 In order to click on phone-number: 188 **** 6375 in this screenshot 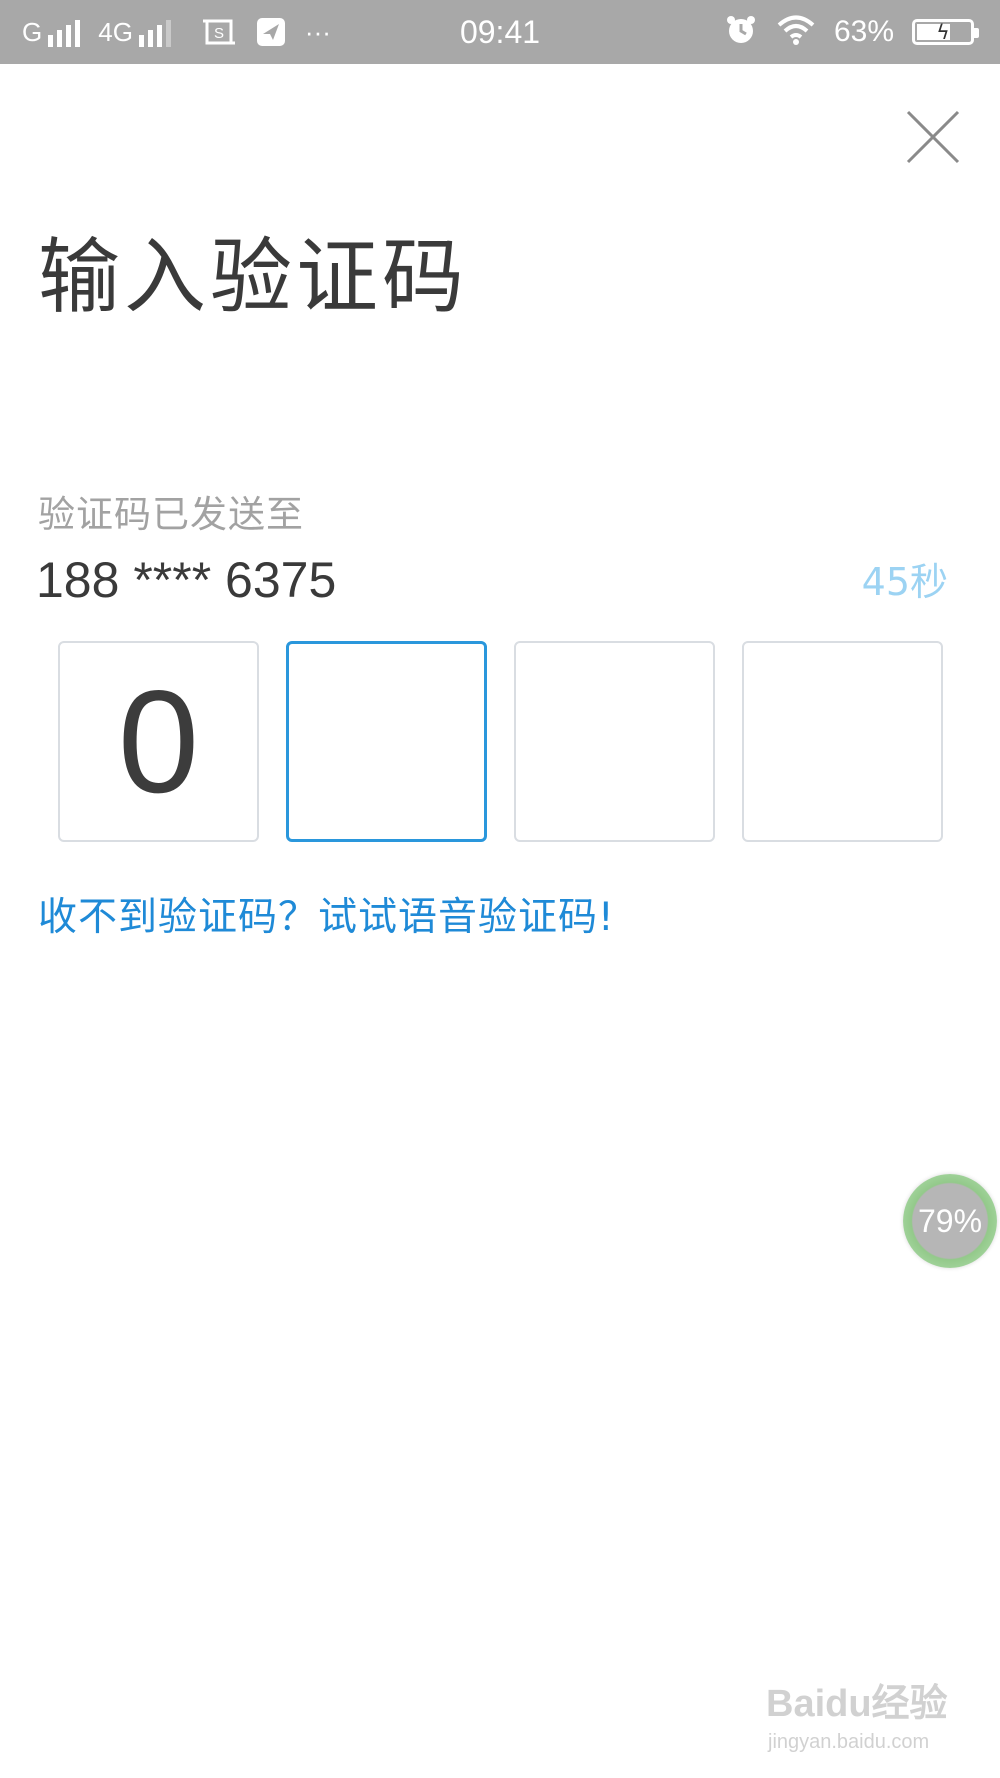, I will do `click(186, 580)`.